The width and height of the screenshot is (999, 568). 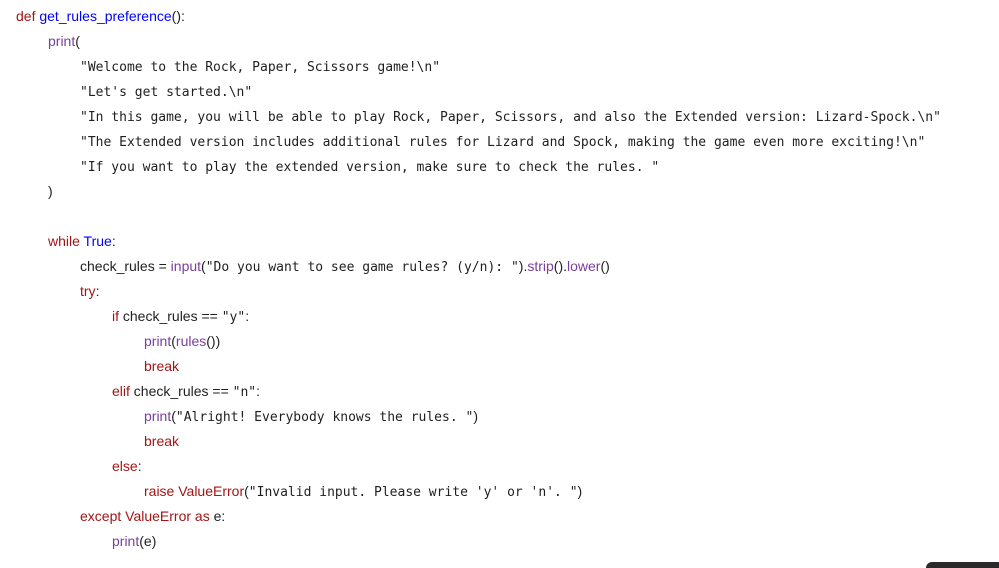 What do you see at coordinates (186, 266) in the screenshot?
I see `code-token: input` at bounding box center [186, 266].